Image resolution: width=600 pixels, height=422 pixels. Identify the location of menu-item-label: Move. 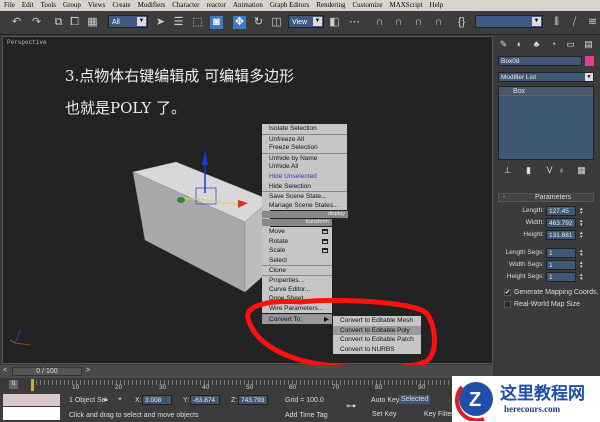
(277, 231).